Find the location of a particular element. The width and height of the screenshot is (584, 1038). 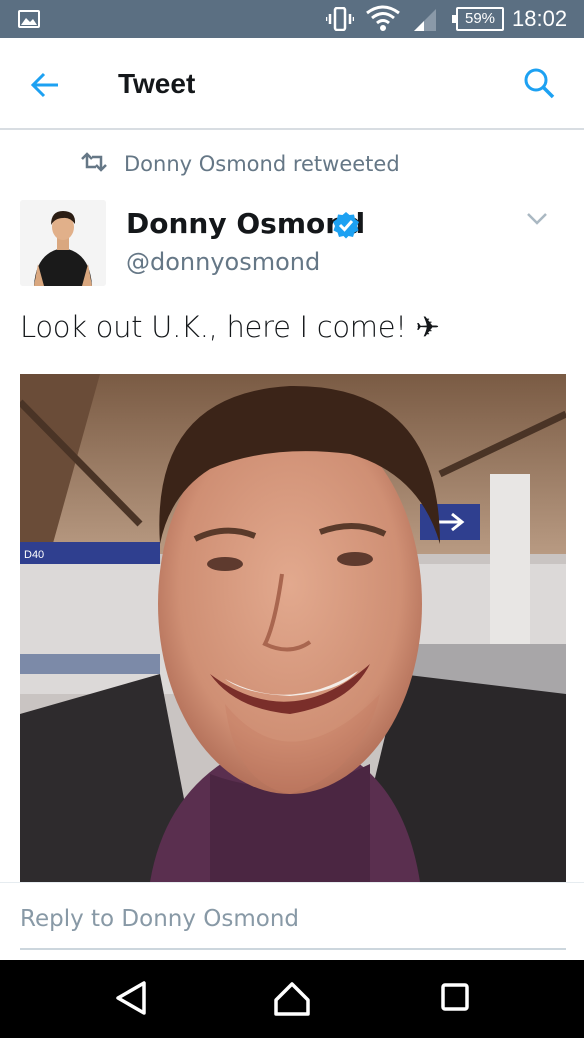

nav-back-icon is located at coordinates (131, 998).